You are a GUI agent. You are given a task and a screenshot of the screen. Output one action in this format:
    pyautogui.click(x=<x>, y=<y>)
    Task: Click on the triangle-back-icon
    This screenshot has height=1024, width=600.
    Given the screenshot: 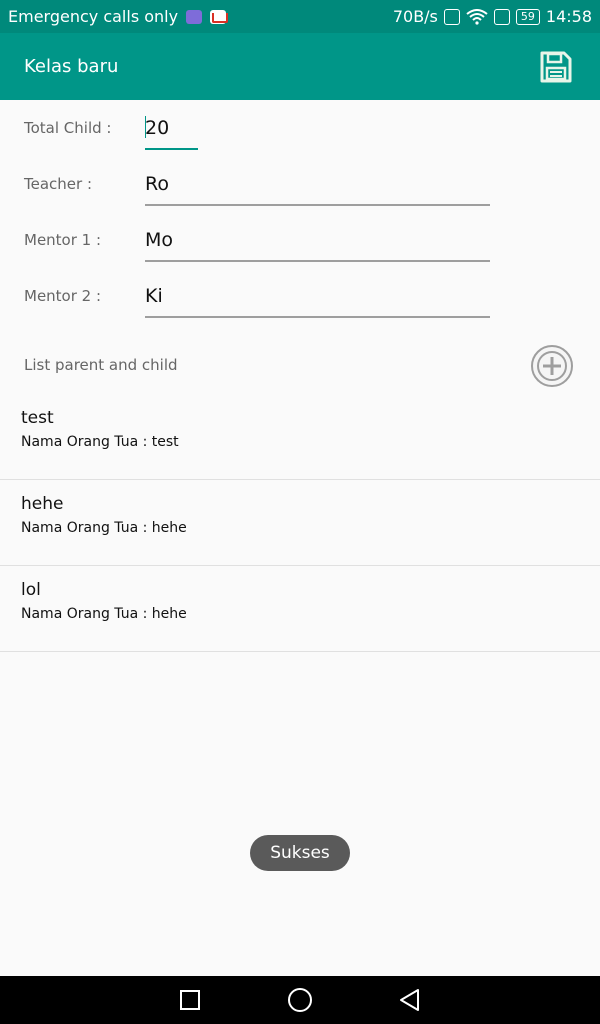 What is the action you would take?
    pyautogui.click(x=409, y=1000)
    